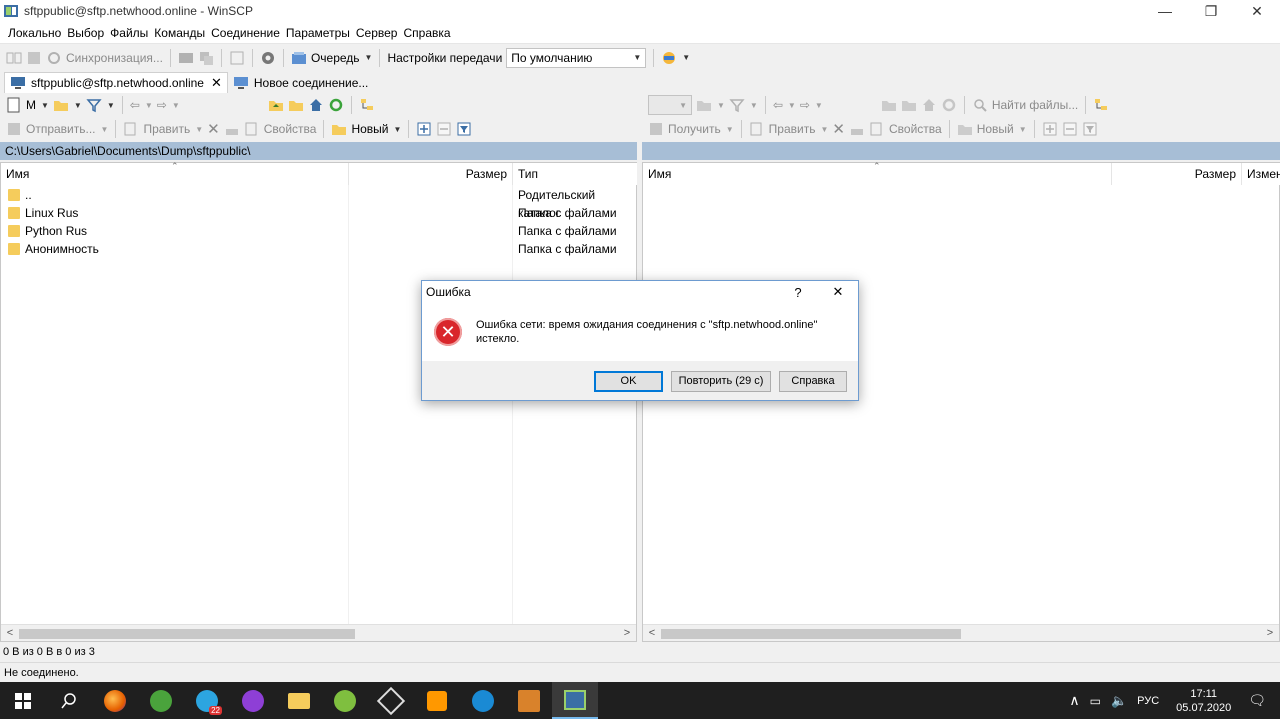 The height and width of the screenshot is (719, 1280). What do you see at coordinates (1257, 700) in the screenshot?
I see `notifications-icon: 🗨` at bounding box center [1257, 700].